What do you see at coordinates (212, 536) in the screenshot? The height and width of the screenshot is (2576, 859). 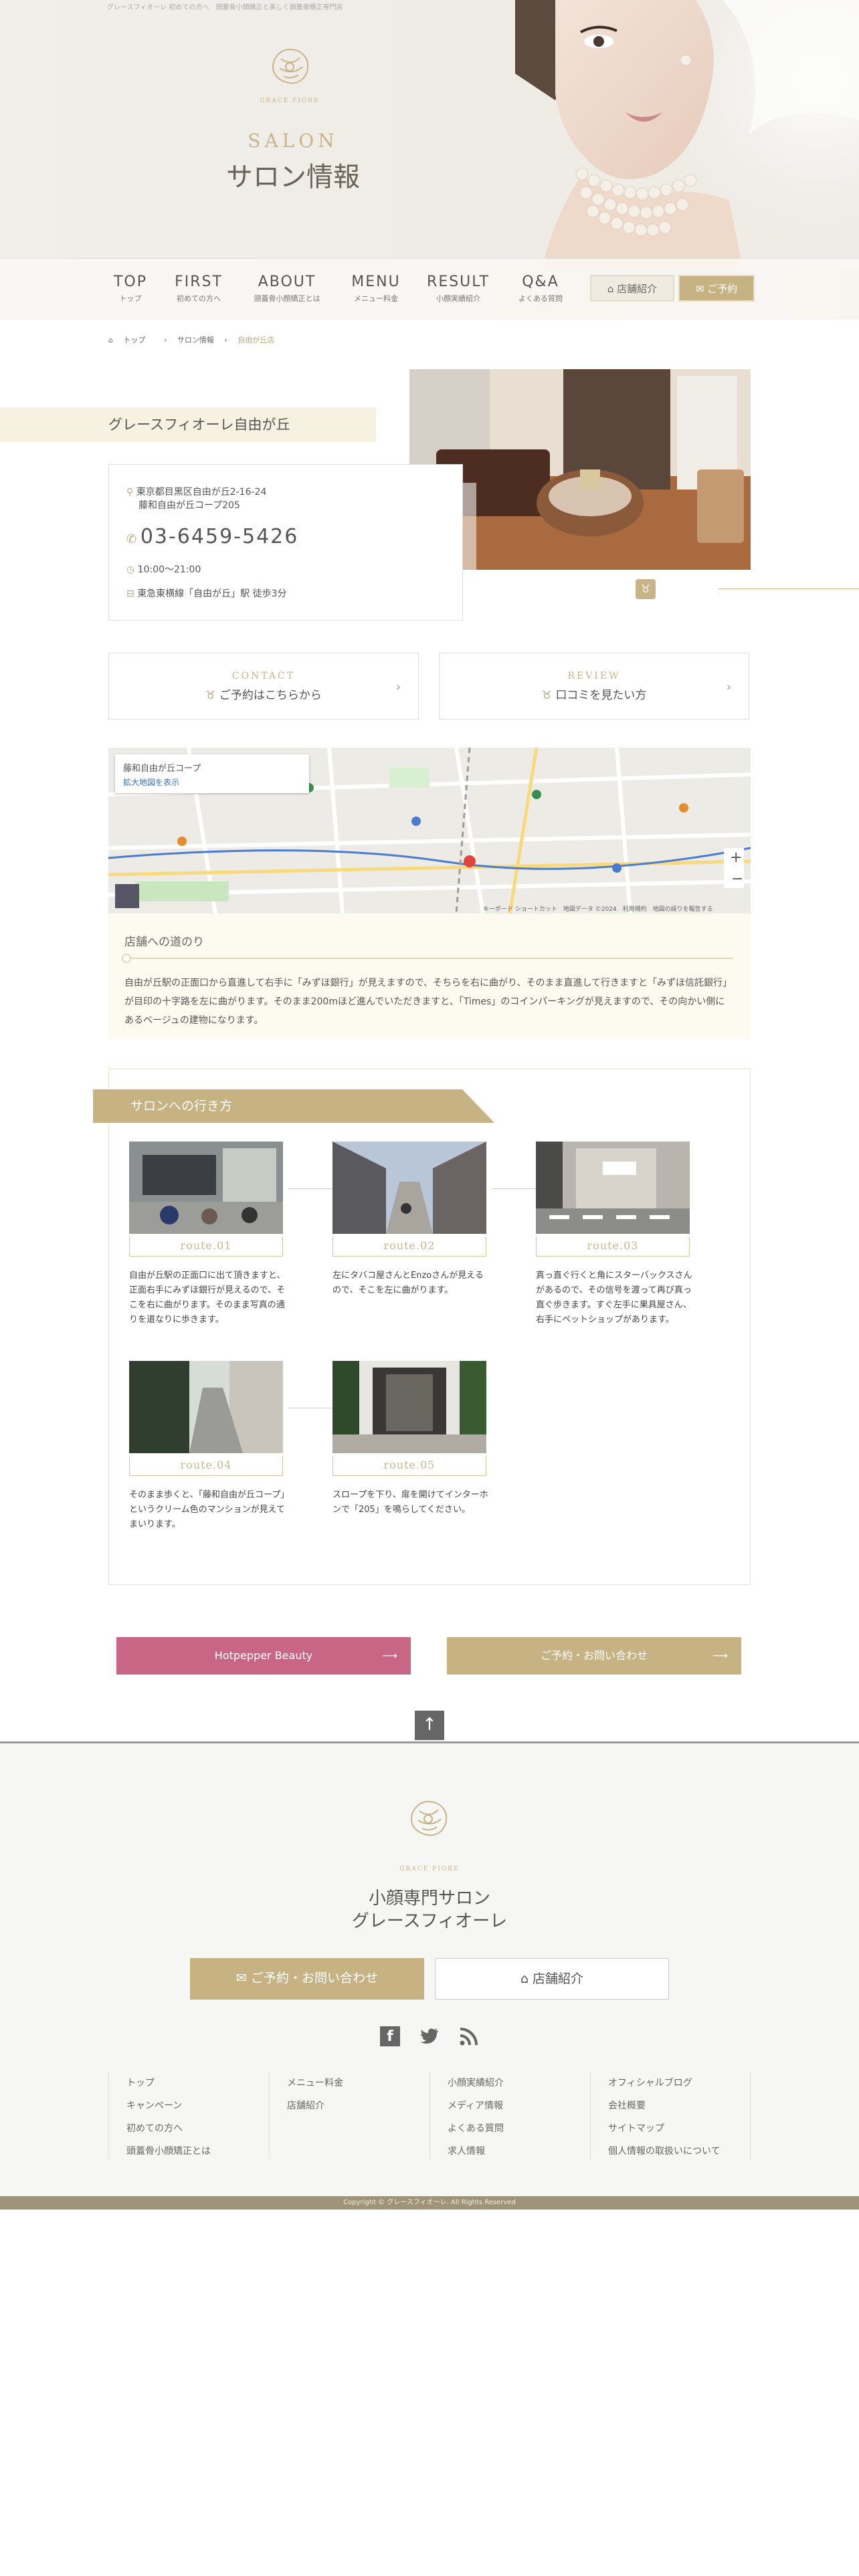 I see `tel: ✆ 03-6459-5426` at bounding box center [212, 536].